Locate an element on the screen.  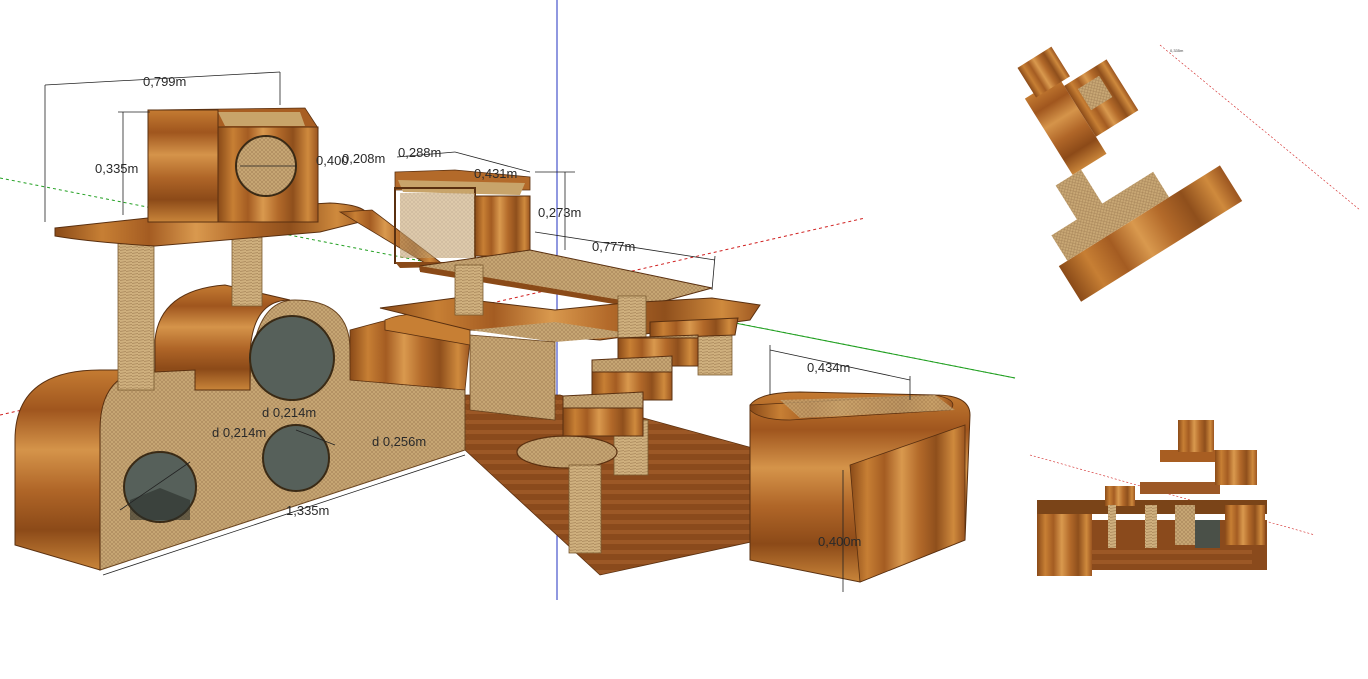
dim-walkway-length: 0,777m is located at coordinates (613, 246).